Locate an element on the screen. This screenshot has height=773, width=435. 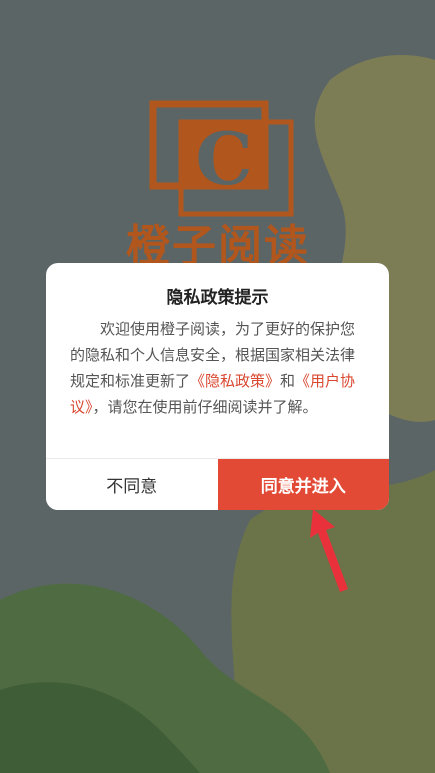
privacy-policy-link: 《隐私政策》 is located at coordinates (235, 381).